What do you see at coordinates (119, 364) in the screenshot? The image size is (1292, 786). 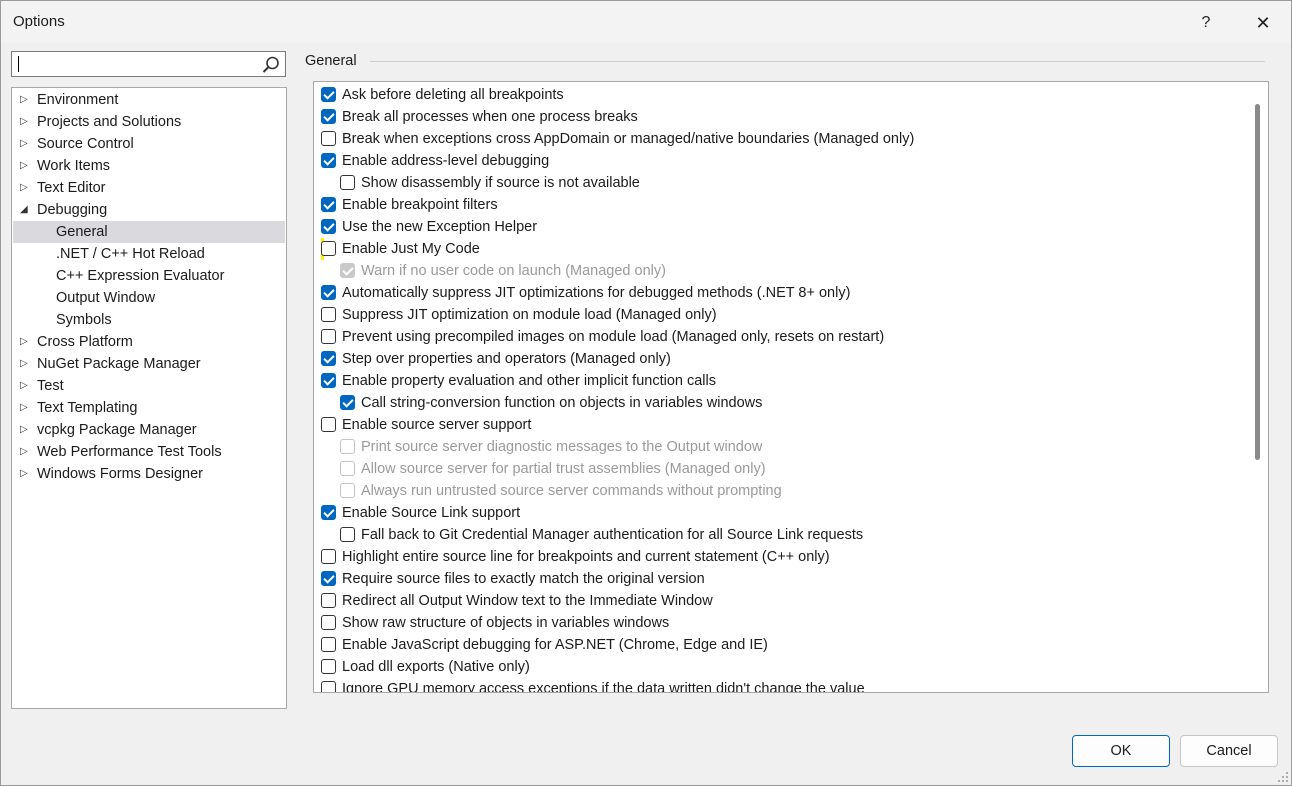 I see `tree-item-label: NuGet Package Manager` at bounding box center [119, 364].